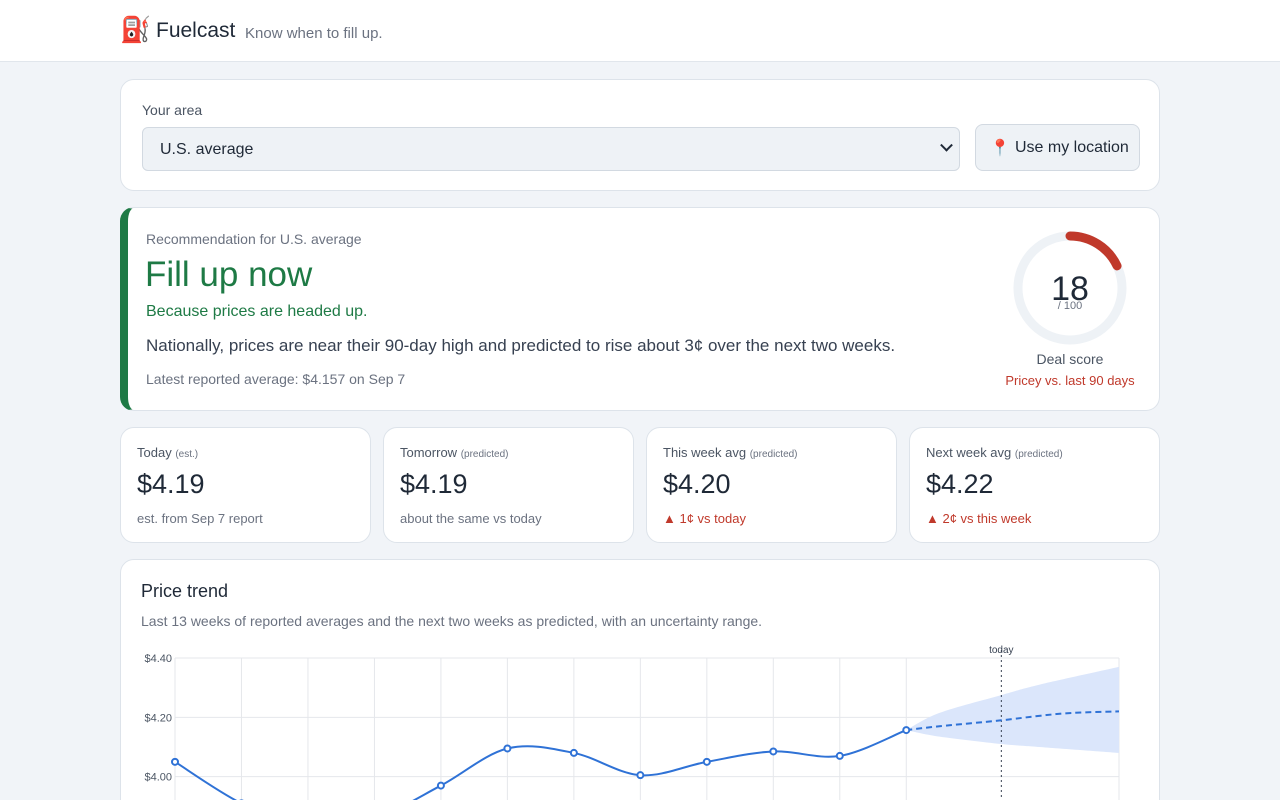 Image resolution: width=1280 pixels, height=800 pixels. Describe the element at coordinates (254, 239) in the screenshot. I see `recommendation-for: Recommendation for U.S. average` at that location.